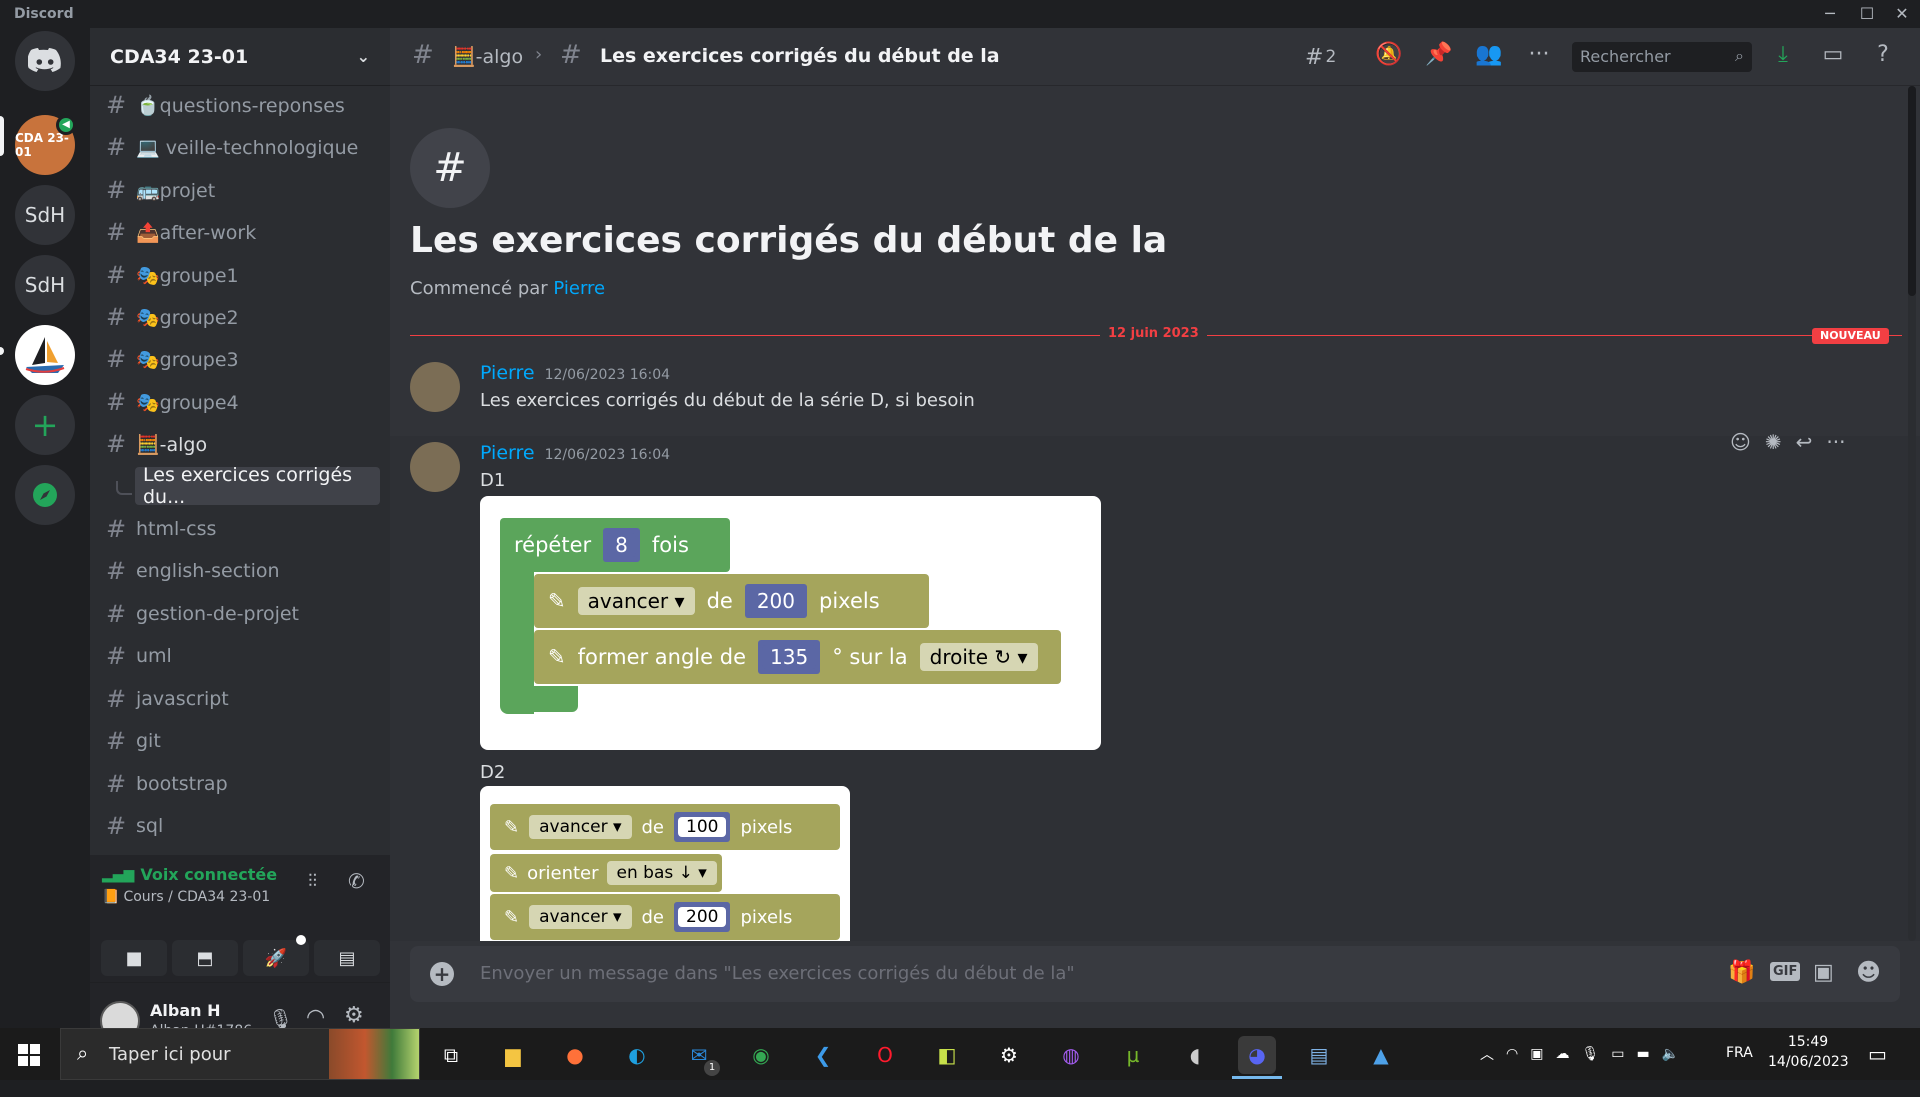 This screenshot has height=1097, width=1920. I want to click on mask-app-icon: ◍, so click(1071, 1055).